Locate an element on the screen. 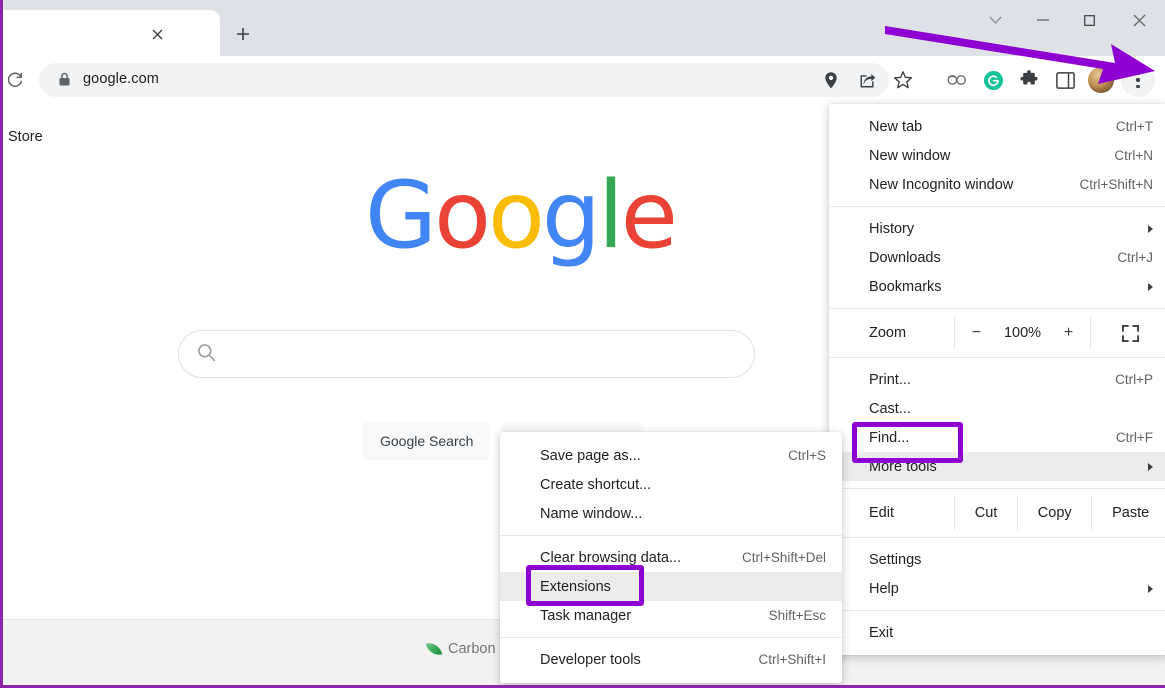  menu-item-zoom: Zoom − 100% + is located at coordinates (997, 333).